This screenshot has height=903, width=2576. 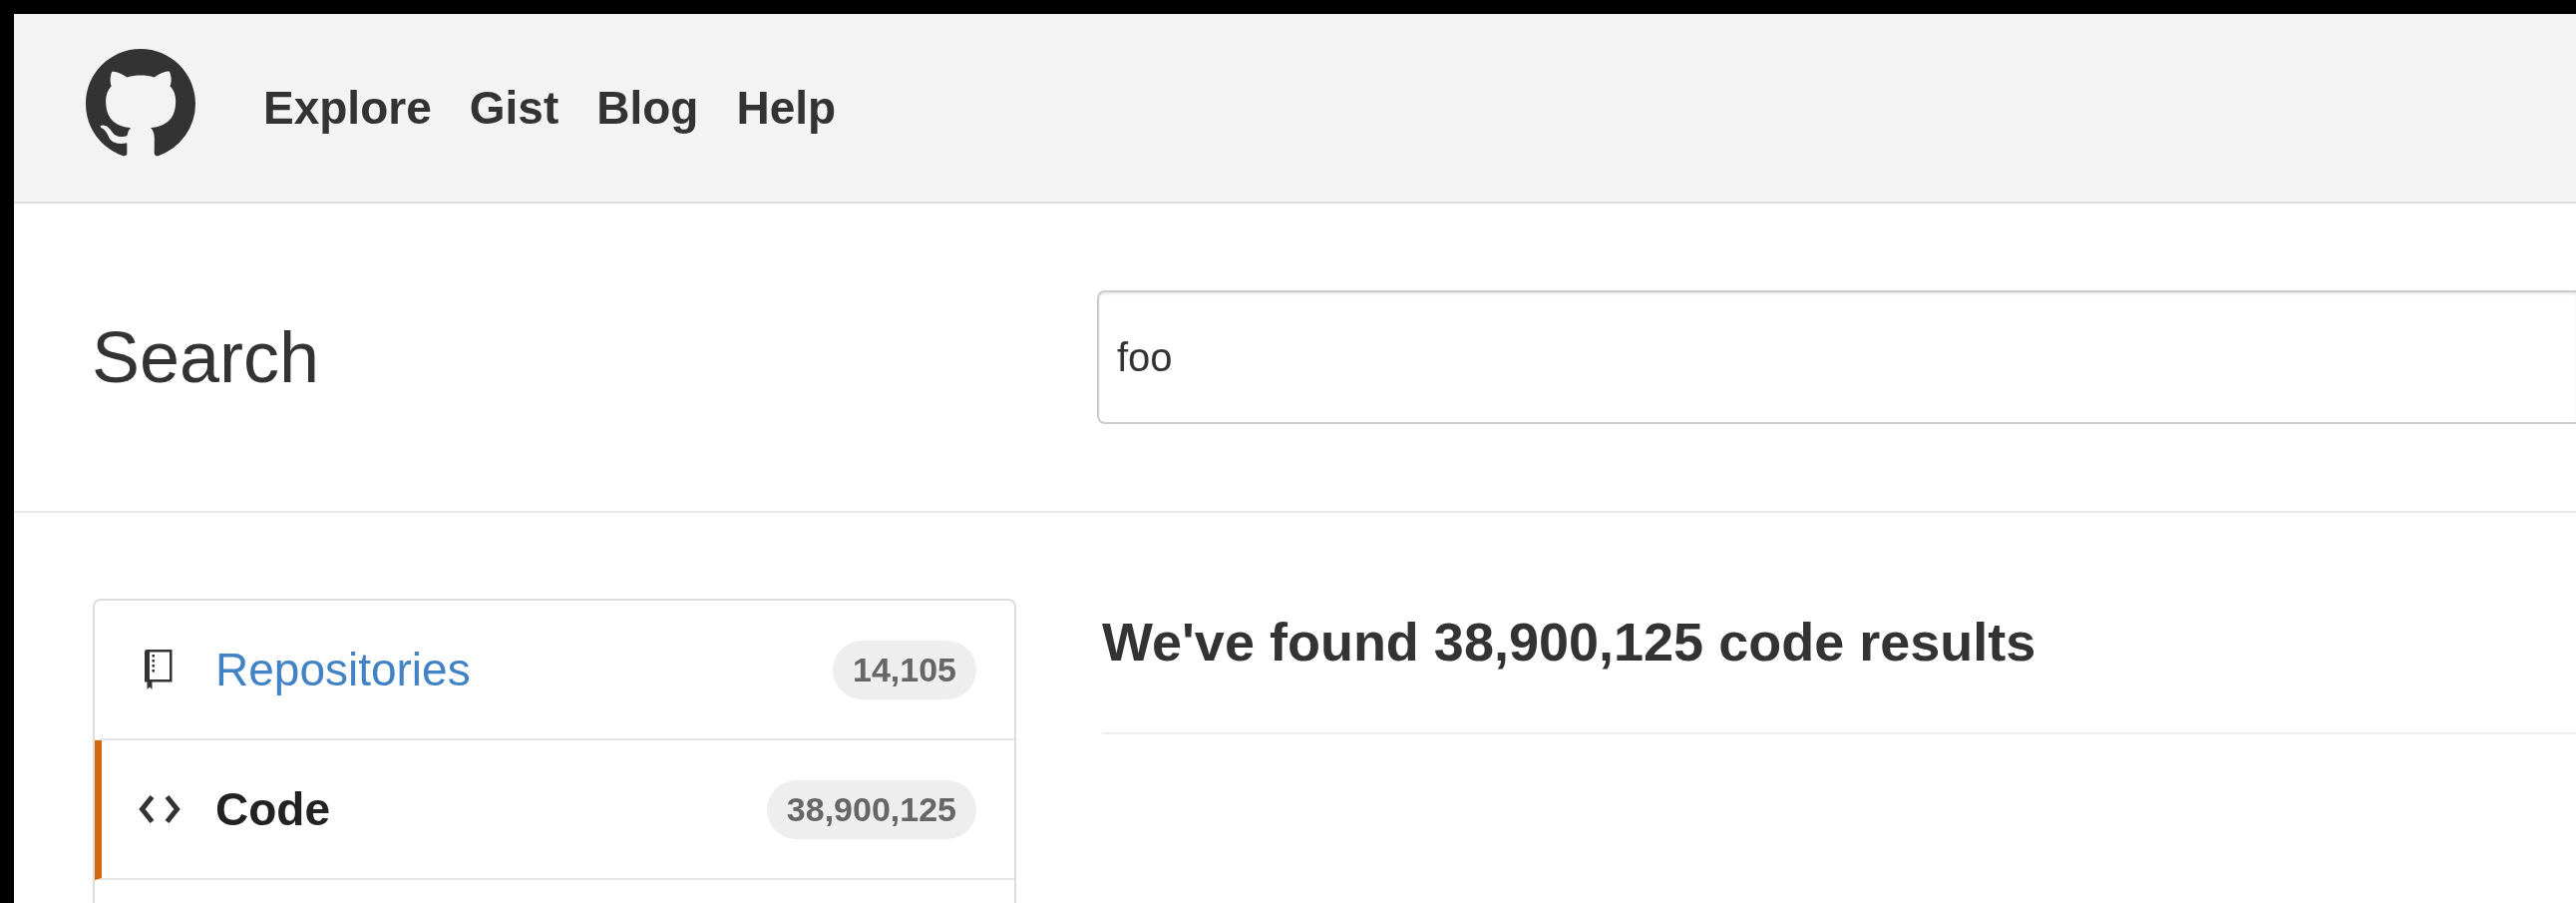 I want to click on results-heading: We've found 38,900,125 code results, so click(x=1569, y=642).